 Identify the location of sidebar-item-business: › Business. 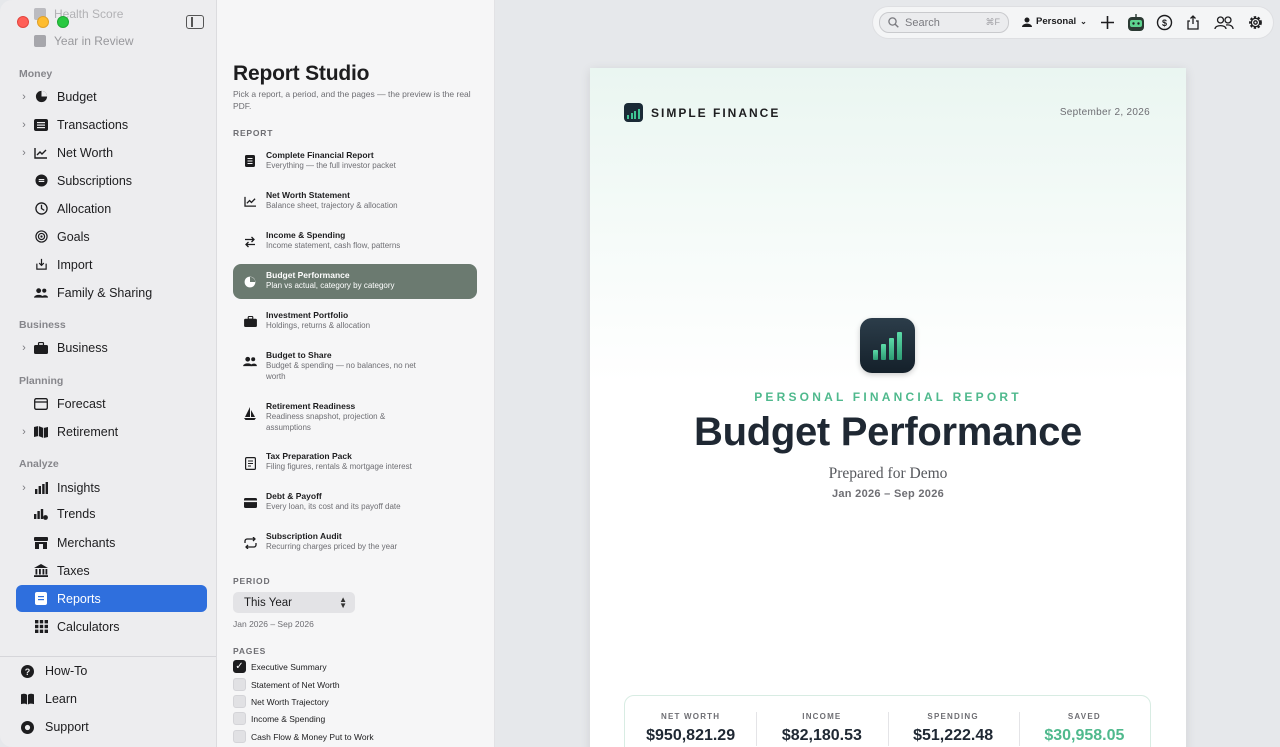
(111, 347).